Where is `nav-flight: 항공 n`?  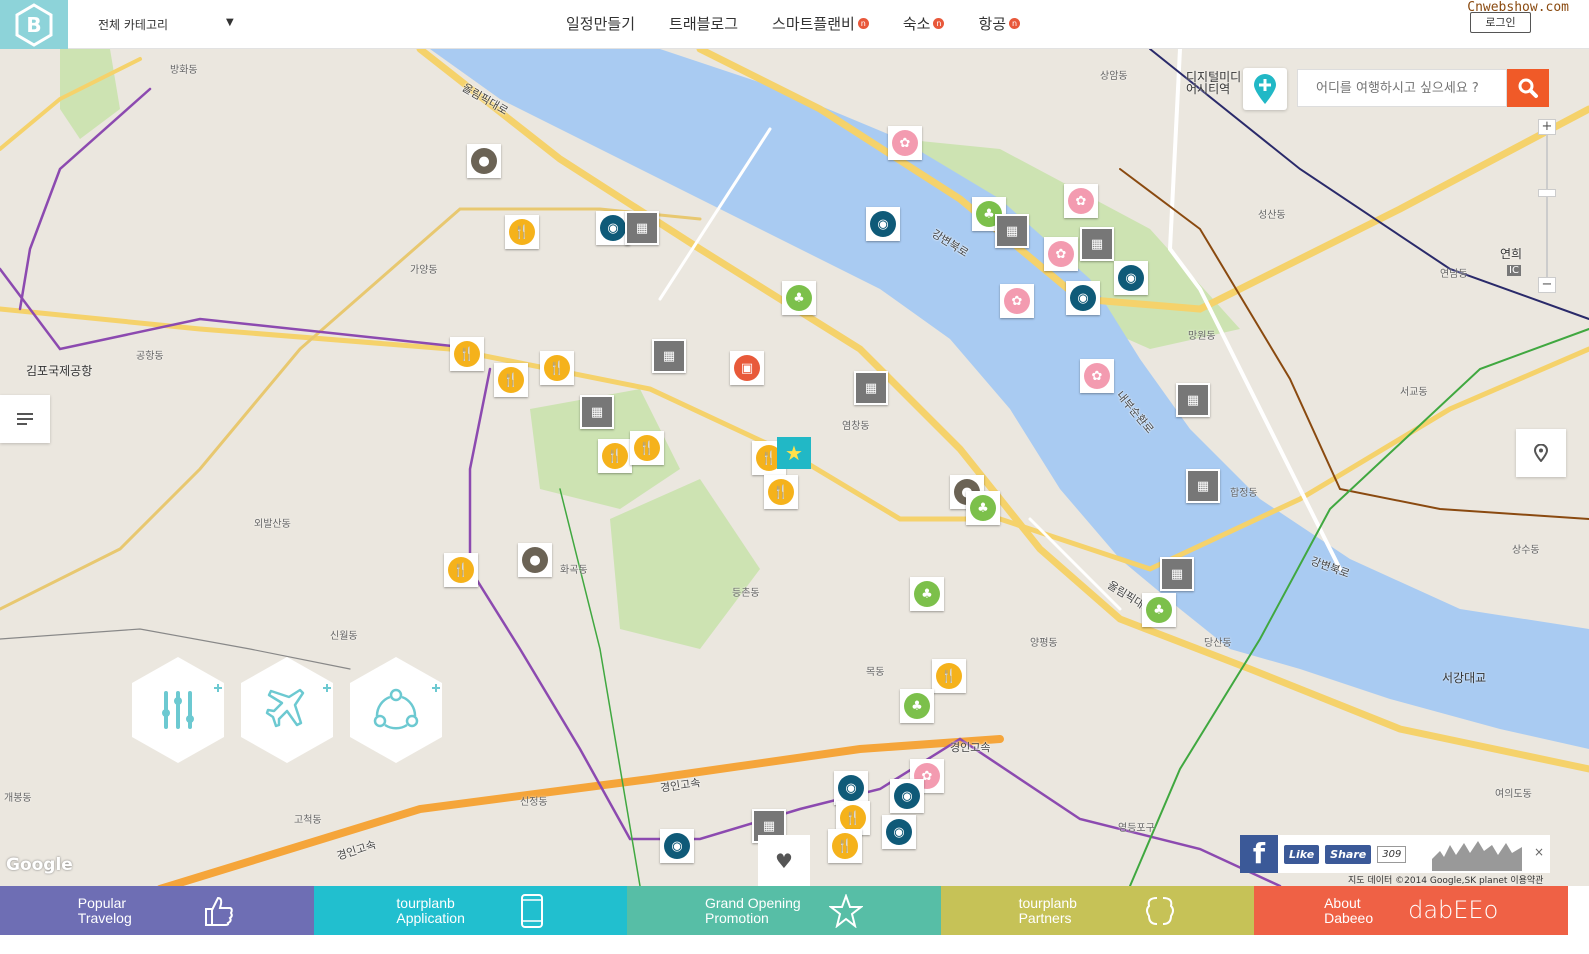 nav-flight: 항공 n is located at coordinates (999, 23).